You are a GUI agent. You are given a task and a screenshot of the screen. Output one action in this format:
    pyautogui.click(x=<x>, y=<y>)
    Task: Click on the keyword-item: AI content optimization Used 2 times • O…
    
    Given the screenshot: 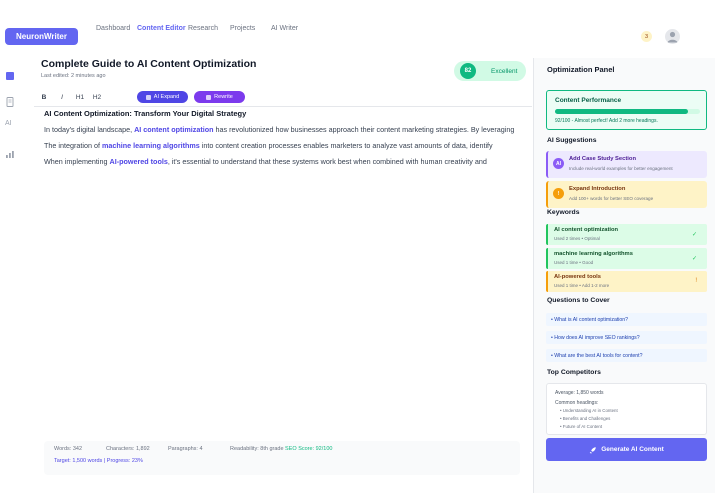 What is the action you would take?
    pyautogui.click(x=626, y=234)
    